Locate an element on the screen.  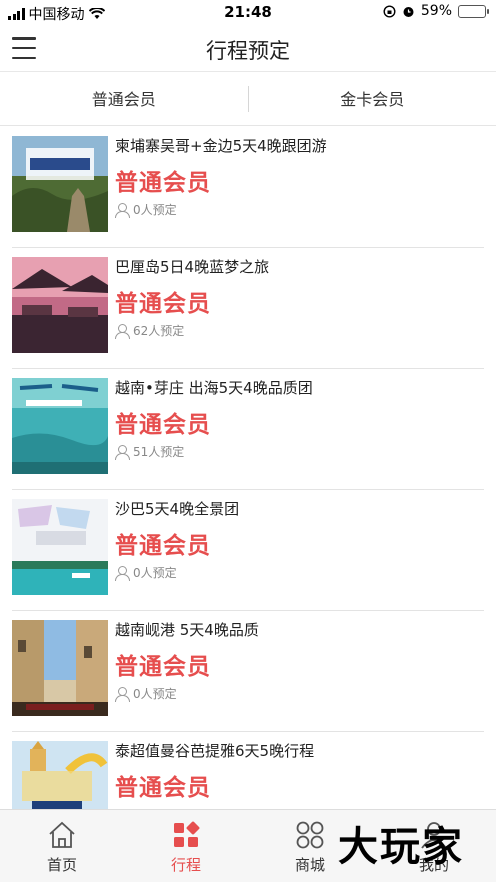
list-item: 巴厘岛5日4晚蓝梦之旅 普通会员 62人预定 is located at coordinates (248, 308).